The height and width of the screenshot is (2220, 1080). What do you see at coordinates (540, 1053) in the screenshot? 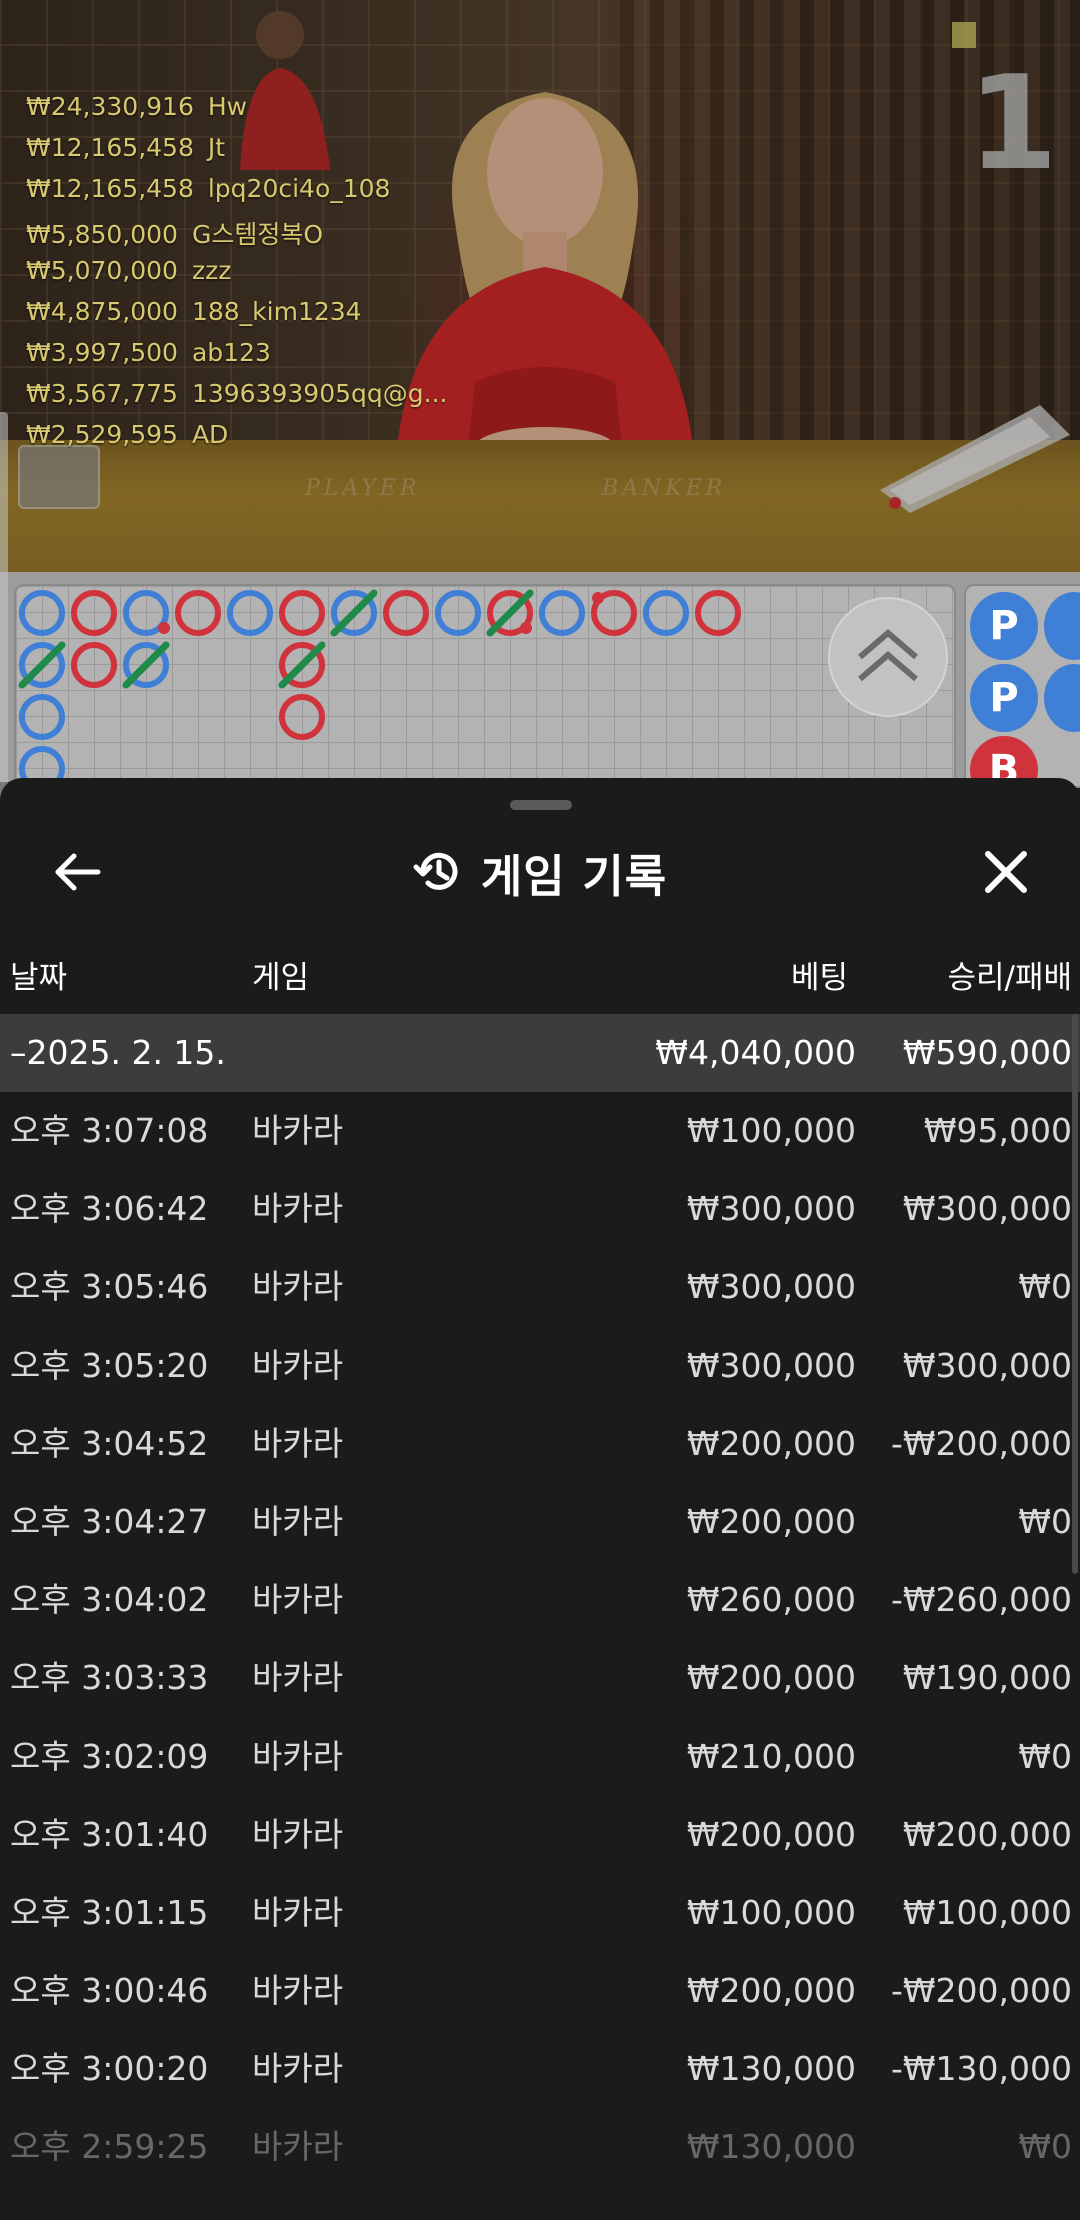
I see `date-summary-row: –2025. 2. 15. ₩4,040,000 ₩590,000` at bounding box center [540, 1053].